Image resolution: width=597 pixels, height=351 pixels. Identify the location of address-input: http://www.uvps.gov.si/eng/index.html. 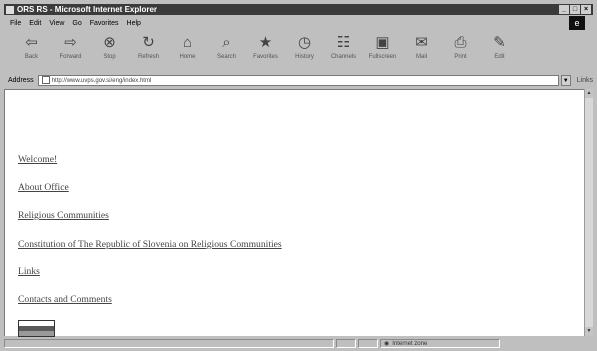
(298, 80).